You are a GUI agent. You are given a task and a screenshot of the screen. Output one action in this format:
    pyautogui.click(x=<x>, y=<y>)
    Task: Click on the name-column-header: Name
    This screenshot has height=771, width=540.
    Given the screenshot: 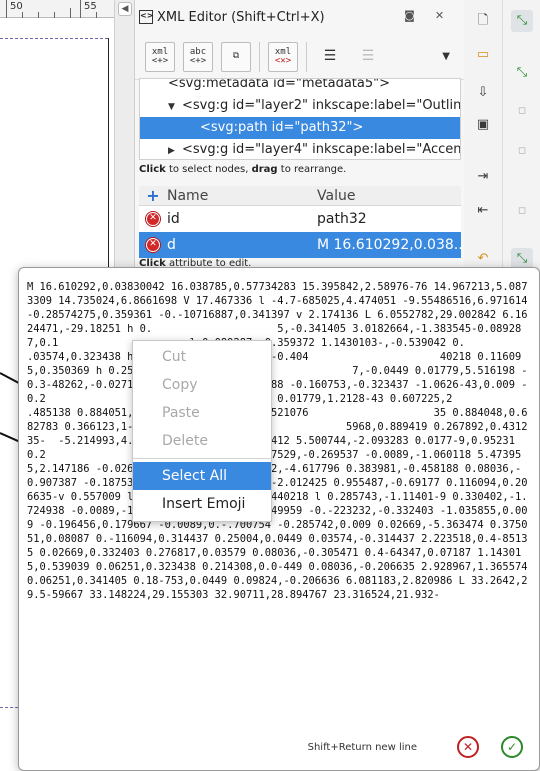 What is the action you would take?
    pyautogui.click(x=188, y=196)
    